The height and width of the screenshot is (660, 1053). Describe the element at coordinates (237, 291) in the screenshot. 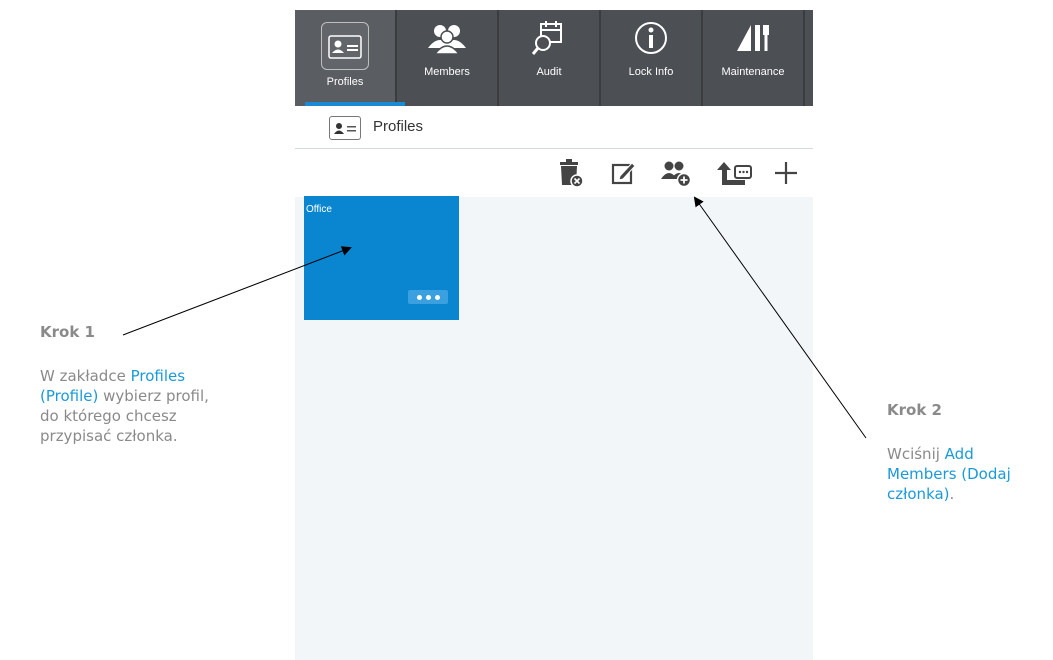

I see `step-1-arrow` at that location.